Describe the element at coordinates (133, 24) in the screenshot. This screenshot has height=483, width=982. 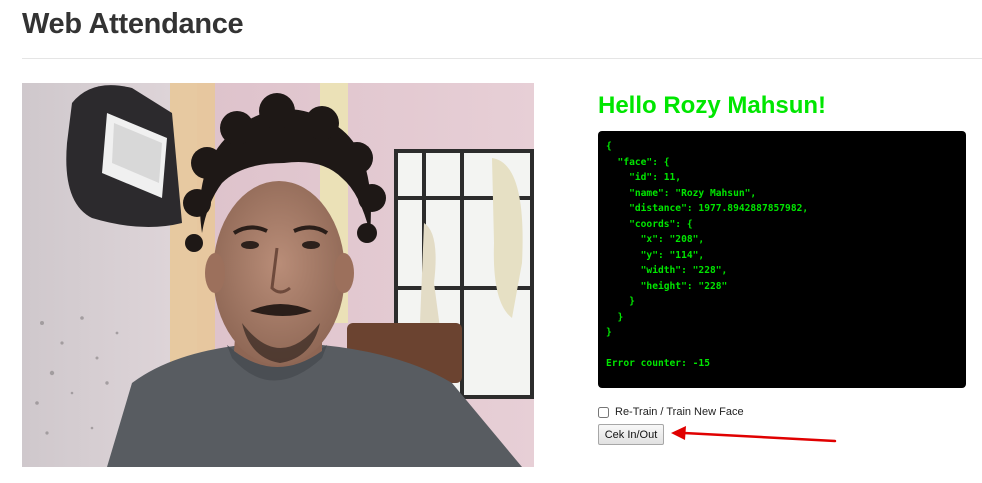
I see `page-title: Web Attendance` at that location.